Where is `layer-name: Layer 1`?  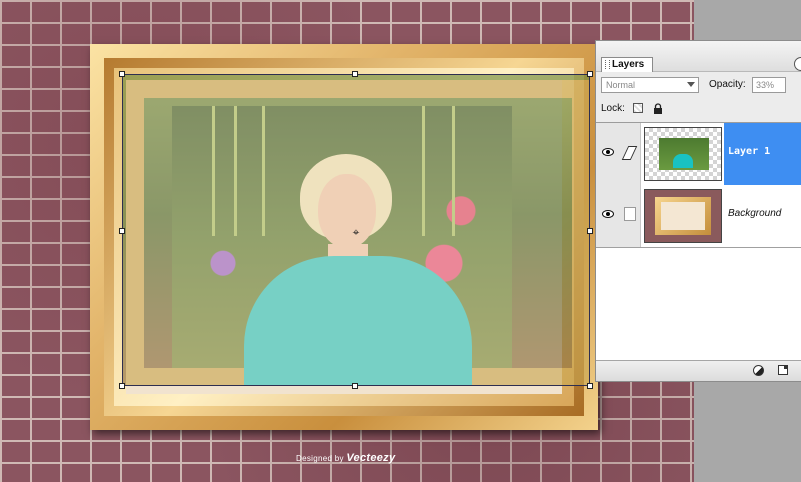 layer-name: Layer 1 is located at coordinates (749, 151).